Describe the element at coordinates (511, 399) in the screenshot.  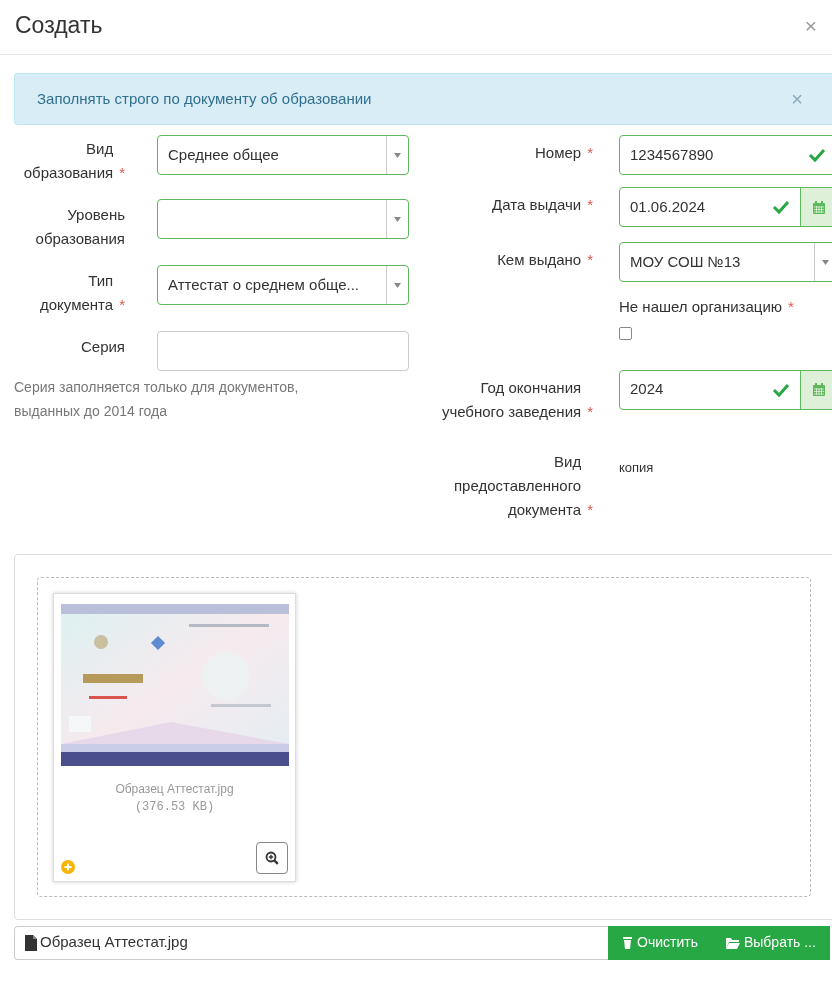
I see `field-label: Год окончания учебного заведения` at that location.